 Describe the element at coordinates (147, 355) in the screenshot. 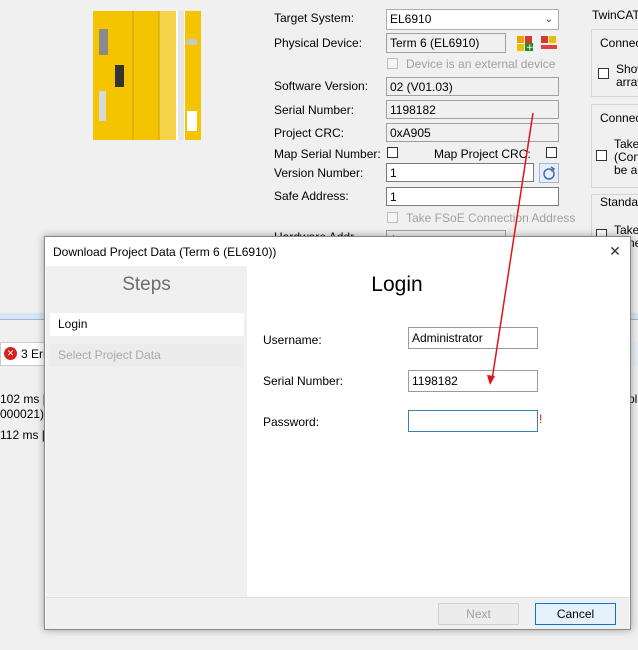

I see `step-select-project-data: Select Project Data` at that location.